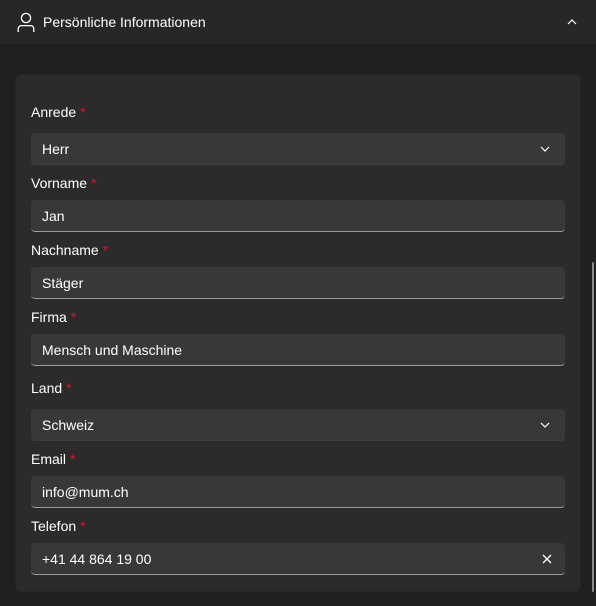 This screenshot has height=606, width=596. What do you see at coordinates (593, 427) in the screenshot?
I see `vertical-scrollbar` at bounding box center [593, 427].